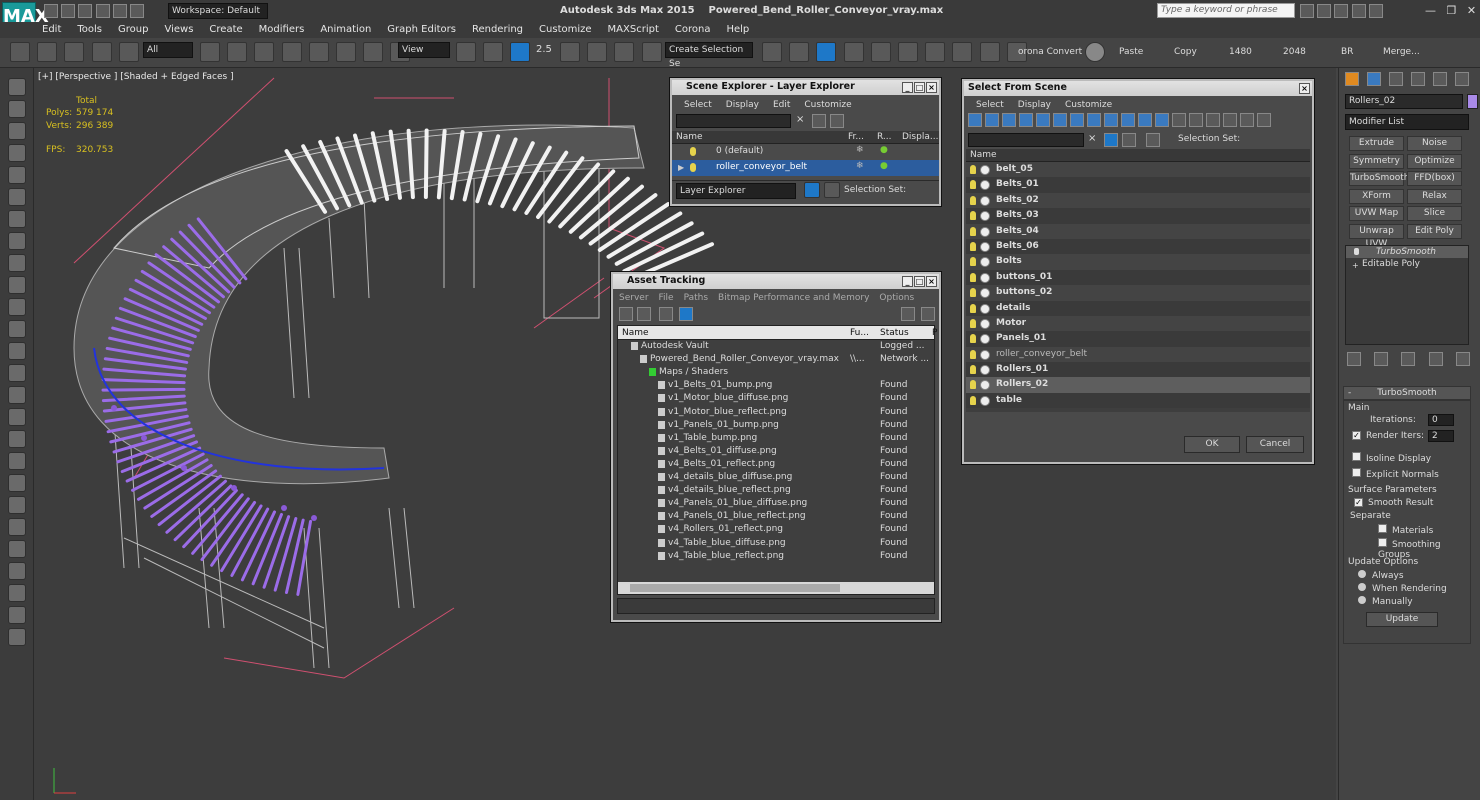  What do you see at coordinates (928, 314) in the screenshot?
I see `highlight-icon` at bounding box center [928, 314].